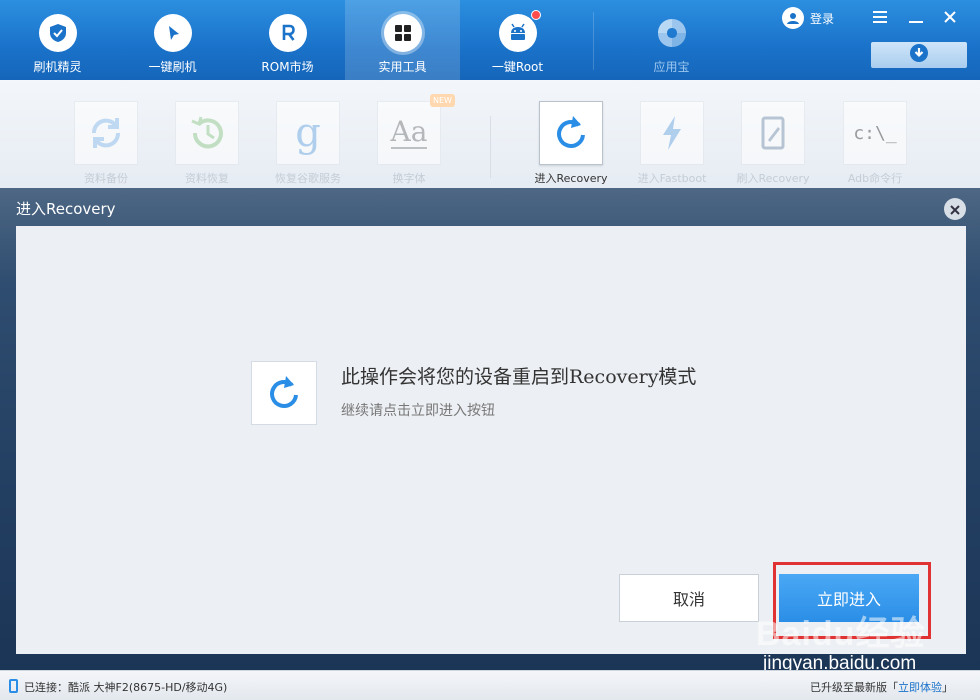 The height and width of the screenshot is (700, 980). I want to click on dialog-title: 进入Recovery, so click(66, 209).